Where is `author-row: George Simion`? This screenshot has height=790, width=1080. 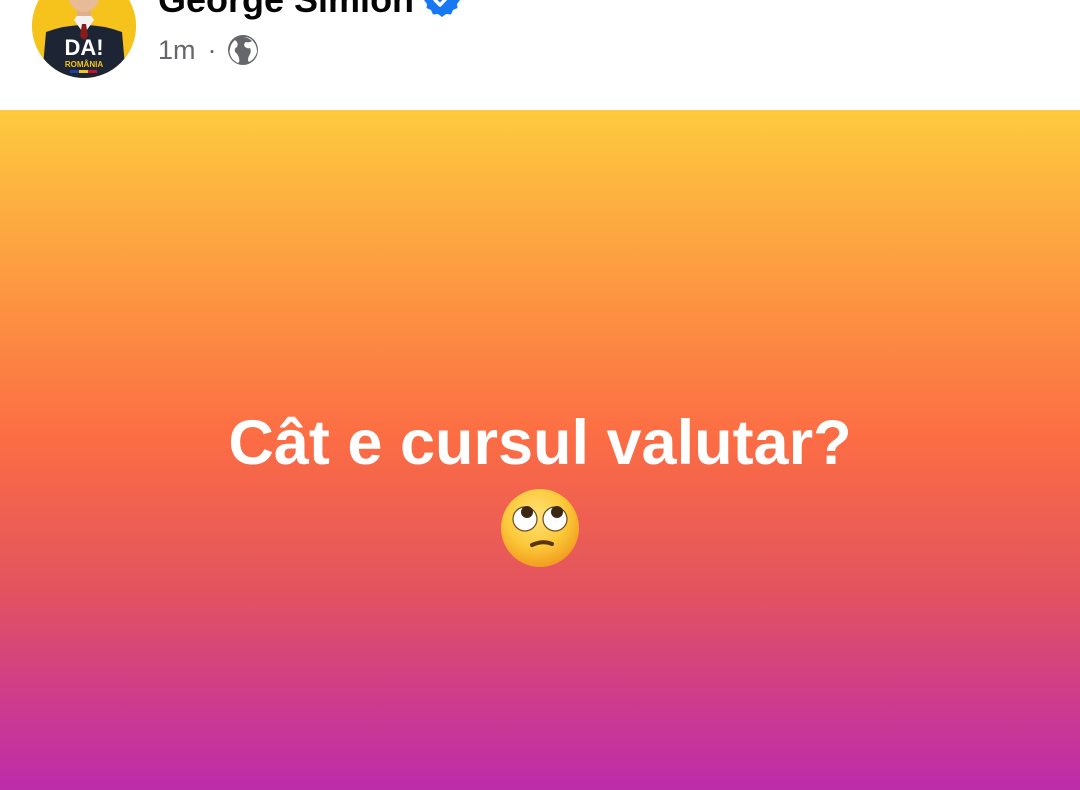
author-row: George Simion is located at coordinates (309, 11).